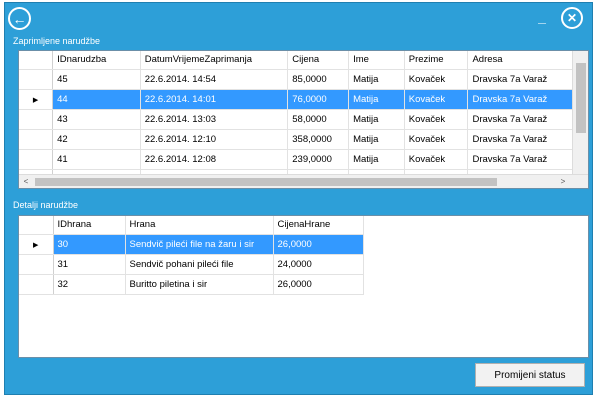 This screenshot has height=400, width=600. What do you see at coordinates (376, 60) in the screenshot?
I see `column-header: Ime` at bounding box center [376, 60].